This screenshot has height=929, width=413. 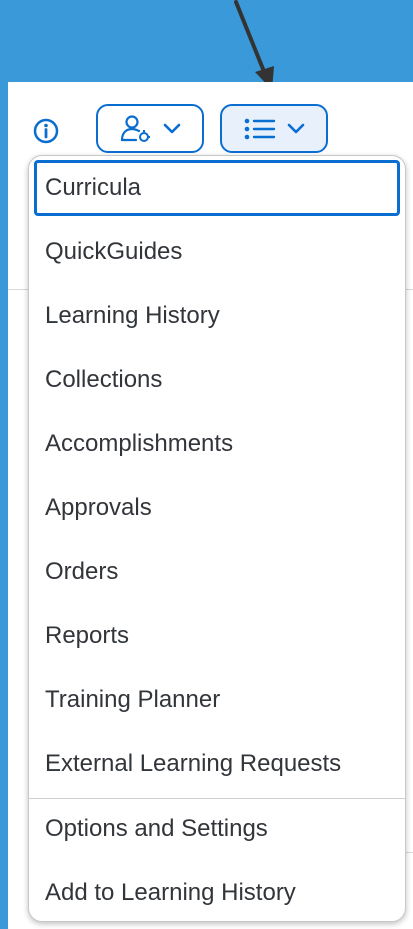 What do you see at coordinates (217, 572) in the screenshot?
I see `menu-item-orders: Orders` at bounding box center [217, 572].